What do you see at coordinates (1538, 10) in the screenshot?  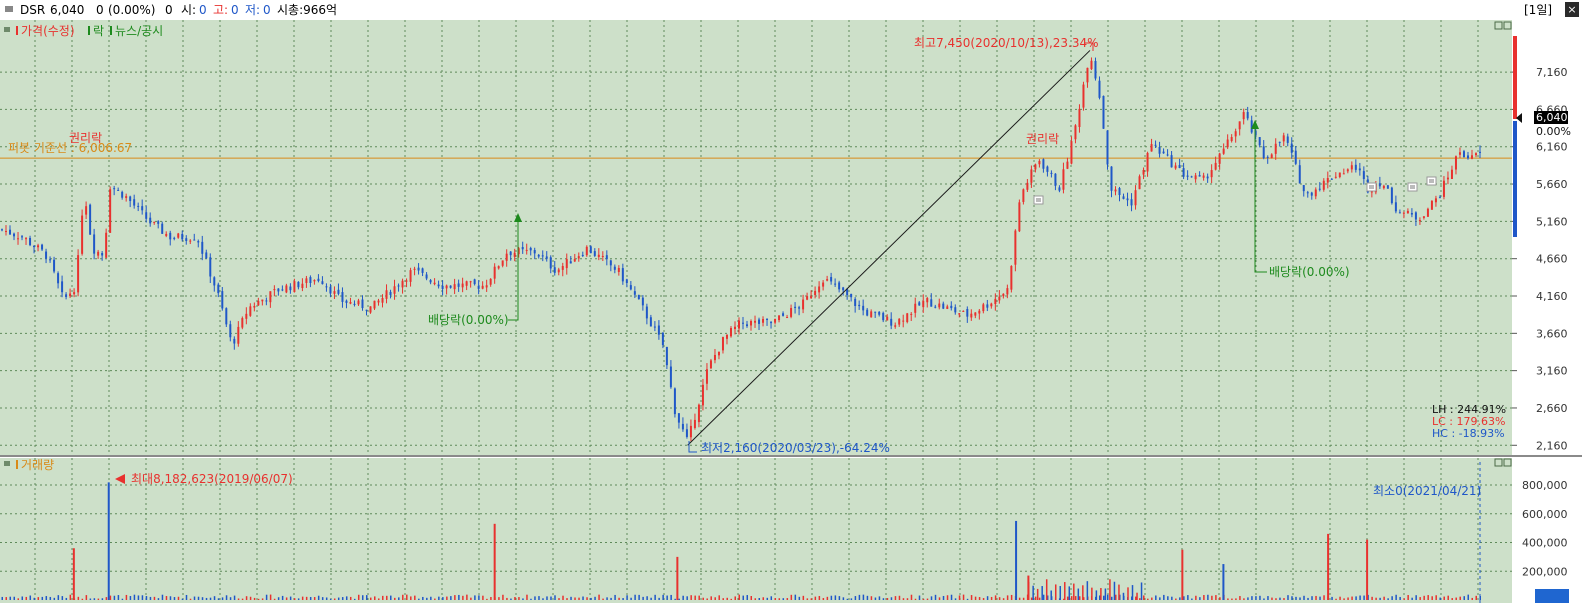 I see `period-button: [1일]` at bounding box center [1538, 10].